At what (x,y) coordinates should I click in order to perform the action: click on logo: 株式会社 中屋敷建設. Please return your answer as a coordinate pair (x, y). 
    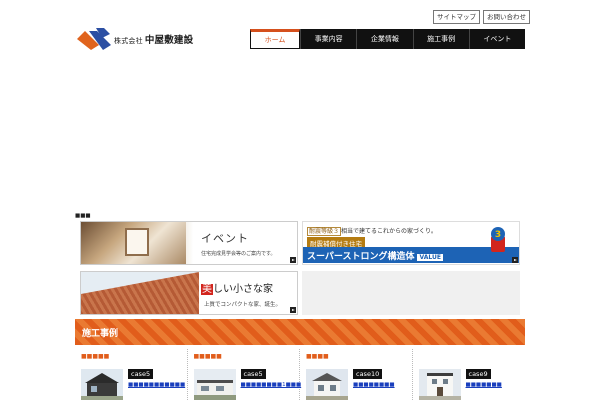
    Looking at the image, I should click on (135, 39).